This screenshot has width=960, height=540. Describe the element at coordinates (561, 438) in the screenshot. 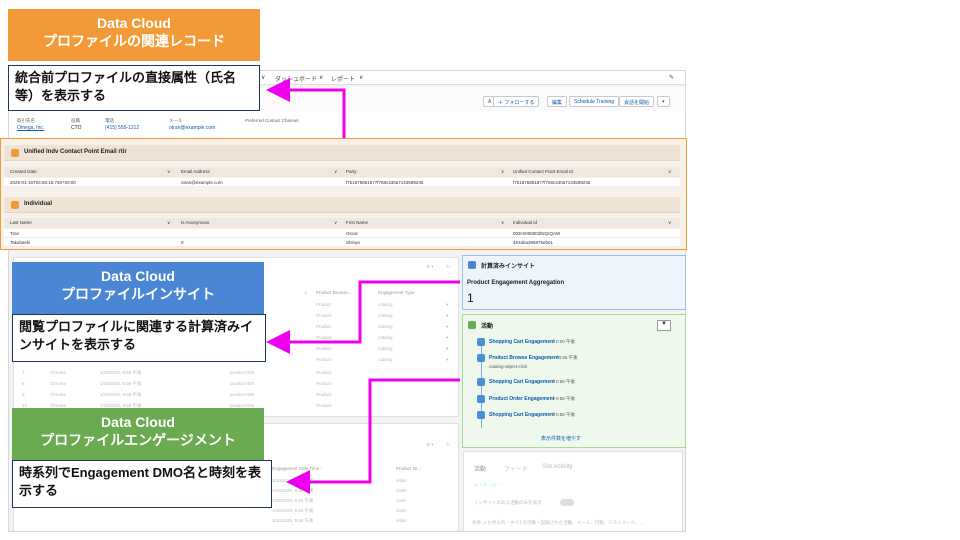

I see `show-more-link: 表示件数を増やす` at that location.